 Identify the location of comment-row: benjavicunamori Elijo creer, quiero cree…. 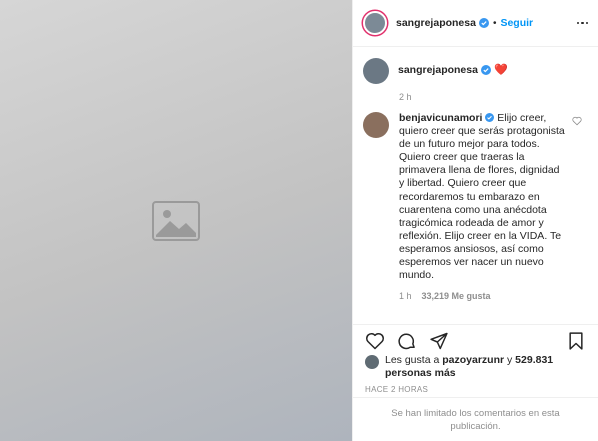
(475, 197).